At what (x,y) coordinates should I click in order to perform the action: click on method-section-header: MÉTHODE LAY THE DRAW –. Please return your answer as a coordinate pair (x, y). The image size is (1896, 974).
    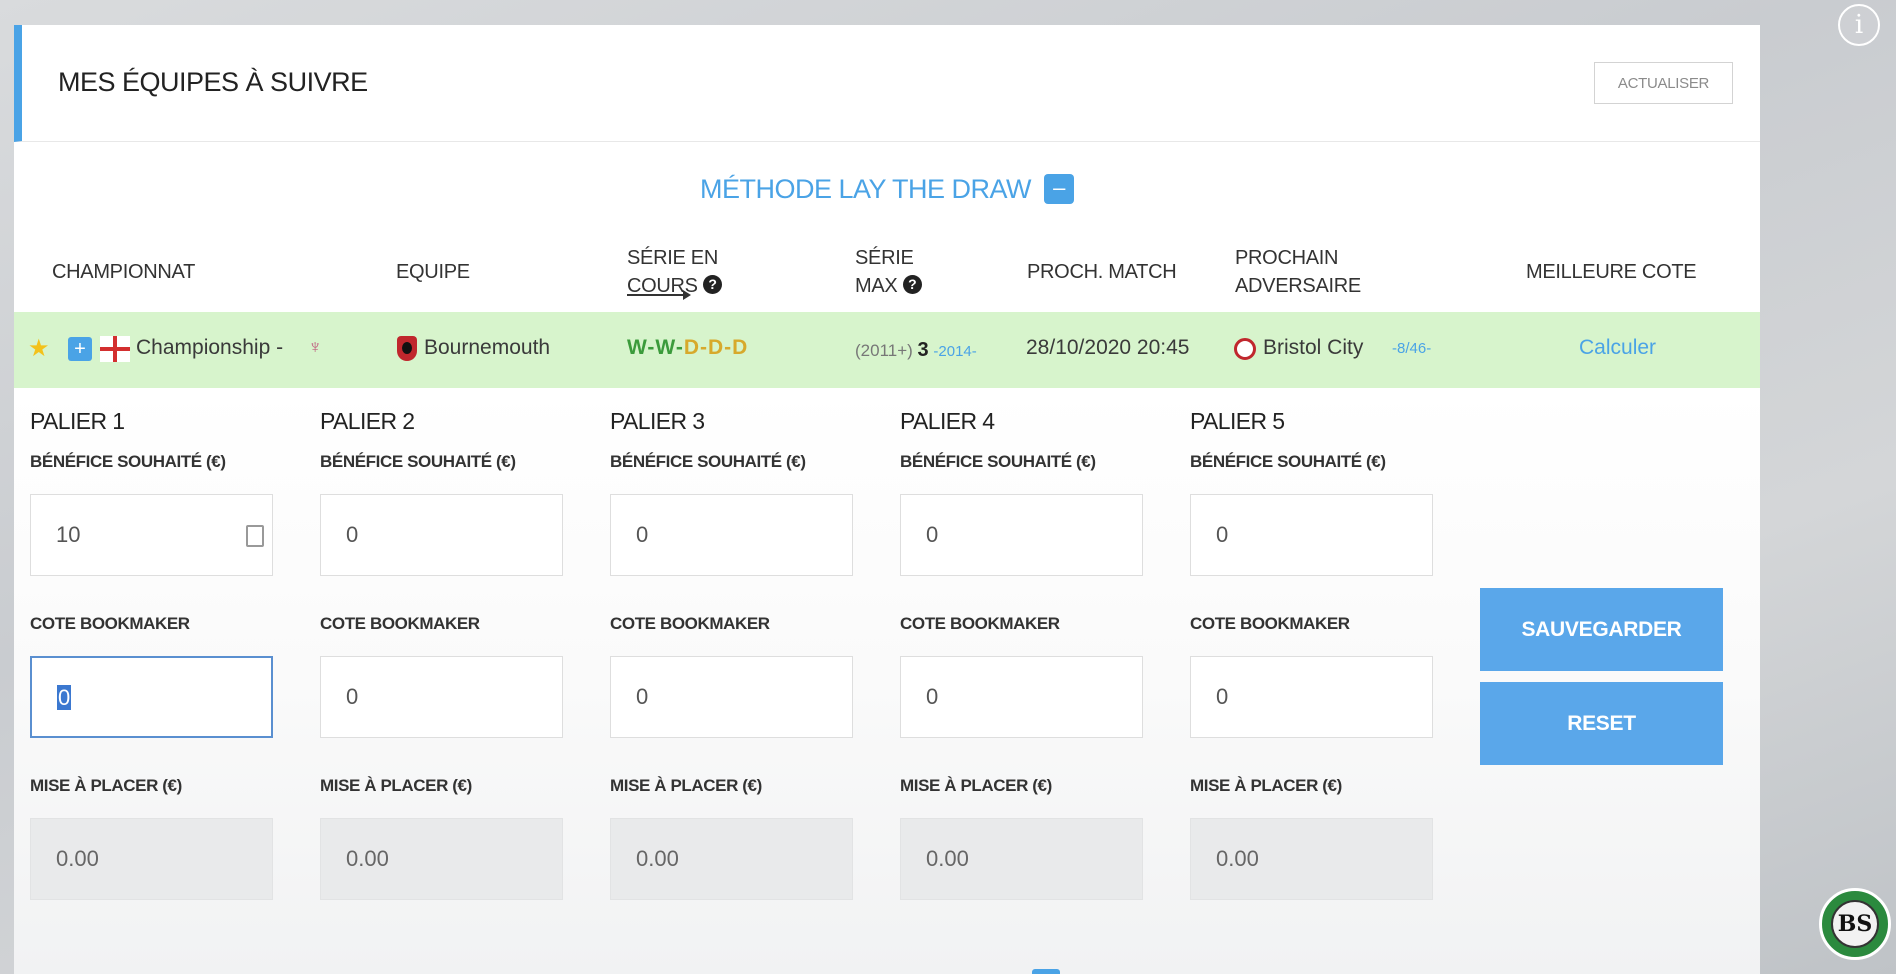
    Looking at the image, I should click on (887, 182).